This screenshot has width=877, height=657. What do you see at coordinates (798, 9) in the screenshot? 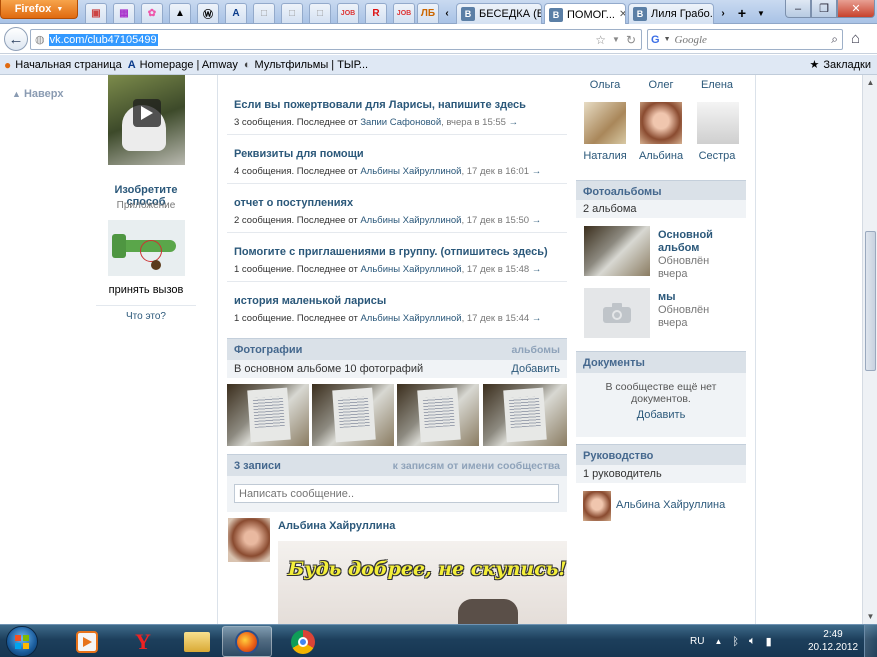
I see `minimize-button: –` at bounding box center [798, 9].